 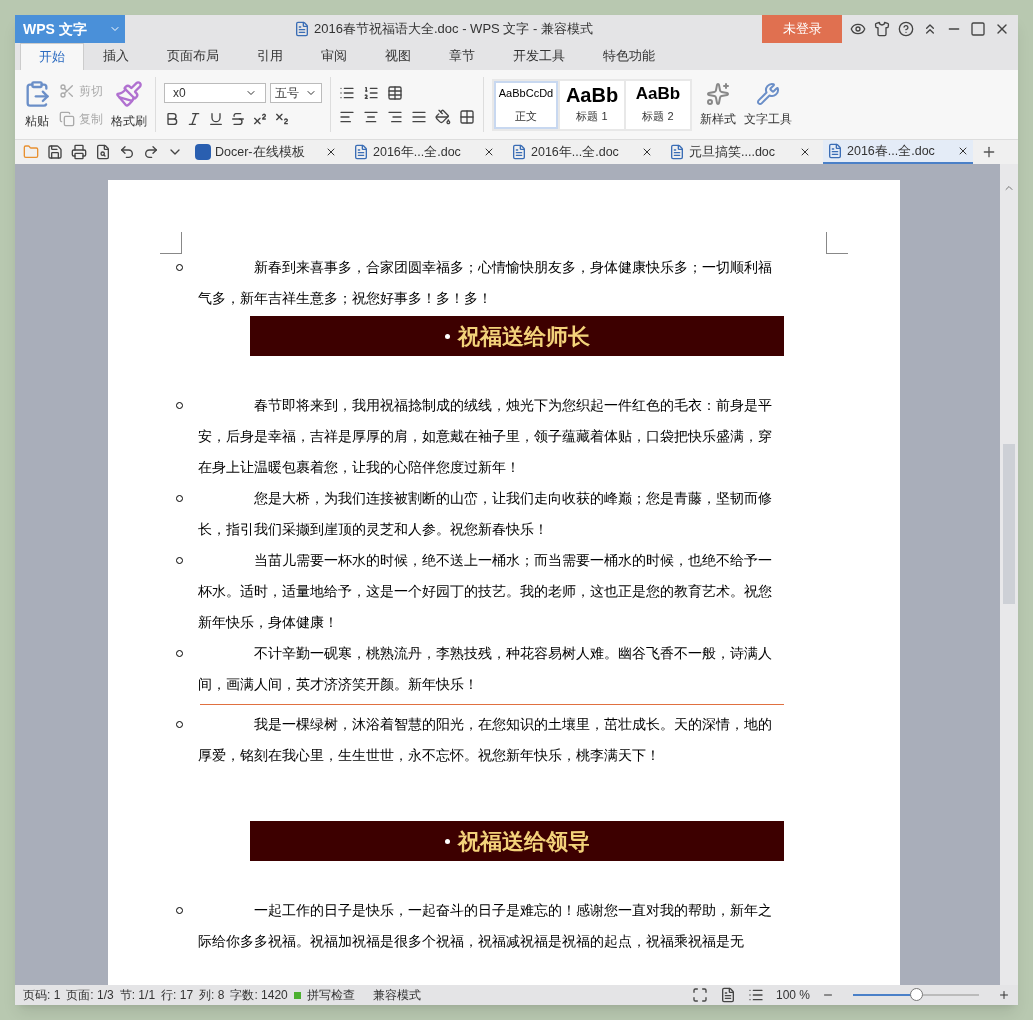 What do you see at coordinates (768, 118) in the screenshot?
I see `text-tools-button: 文字工具` at bounding box center [768, 118].